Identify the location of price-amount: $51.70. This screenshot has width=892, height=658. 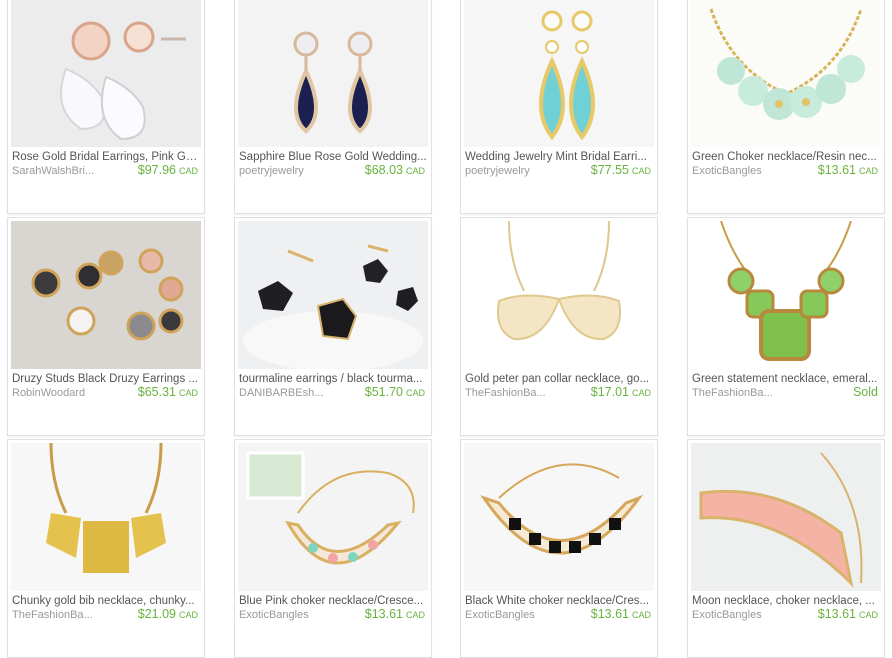
(383, 392).